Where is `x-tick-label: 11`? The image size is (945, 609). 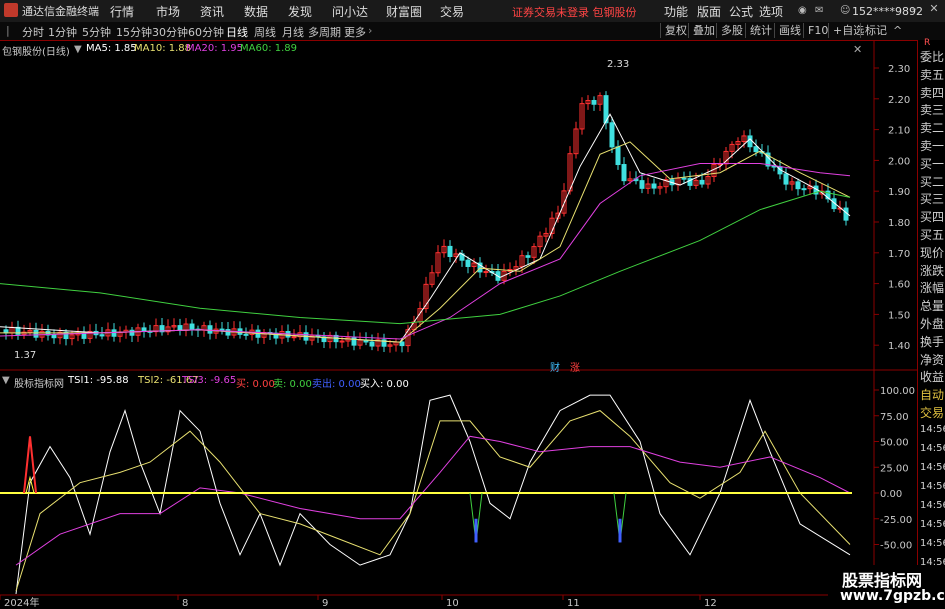 x-tick-label: 11 is located at coordinates (573, 603).